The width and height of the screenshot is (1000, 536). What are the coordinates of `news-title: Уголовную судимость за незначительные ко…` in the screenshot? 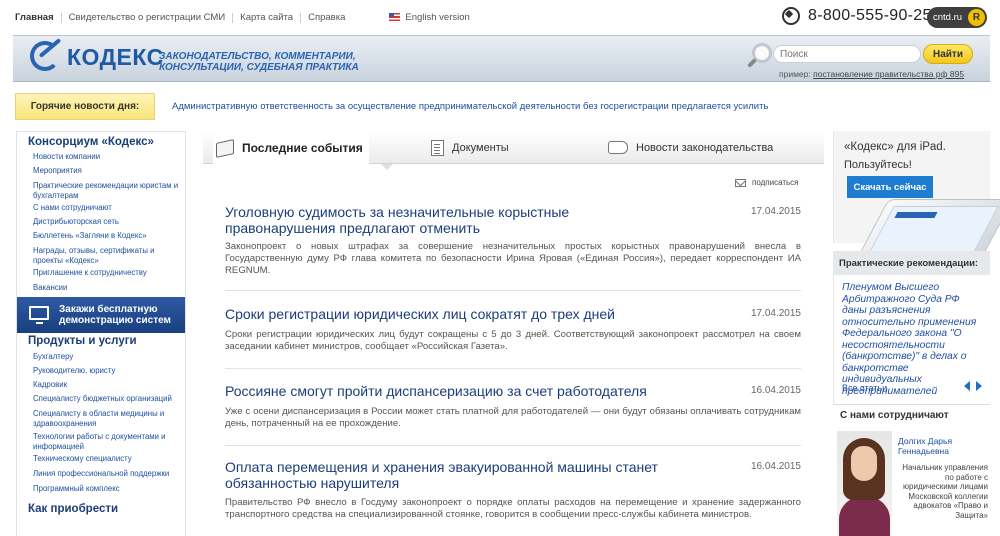 It's located at (445, 220).